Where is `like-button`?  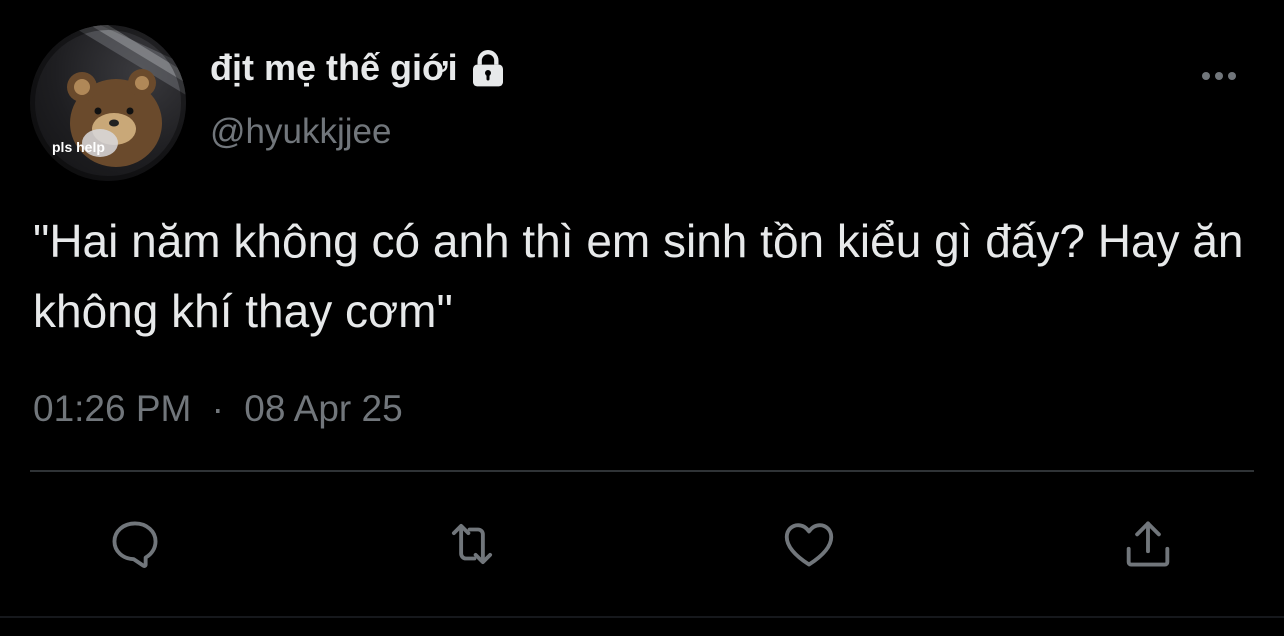 like-button is located at coordinates (809, 544).